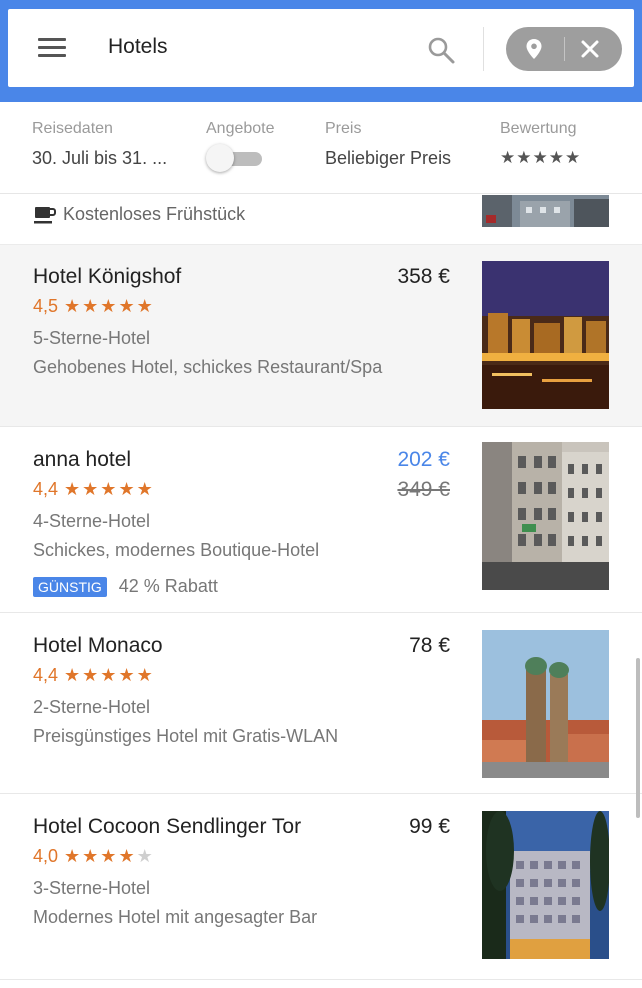 Image resolution: width=642 pixels, height=988 pixels. I want to click on deals-toggle, so click(234, 158).